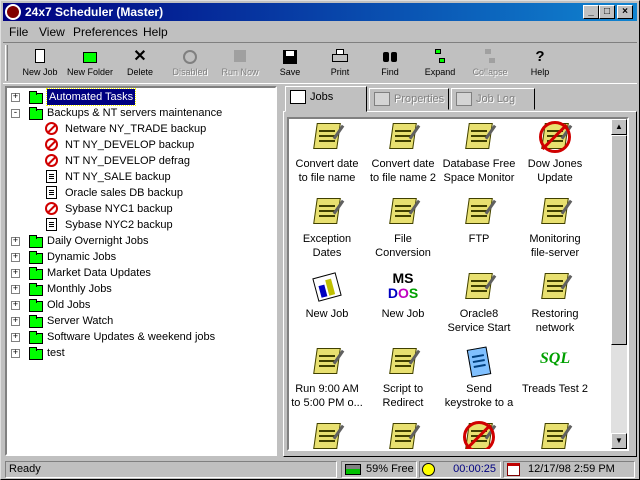 The image size is (640, 480). What do you see at coordinates (141, 289) in the screenshot?
I see `tree-folder: + Monthly Jobs` at bounding box center [141, 289].